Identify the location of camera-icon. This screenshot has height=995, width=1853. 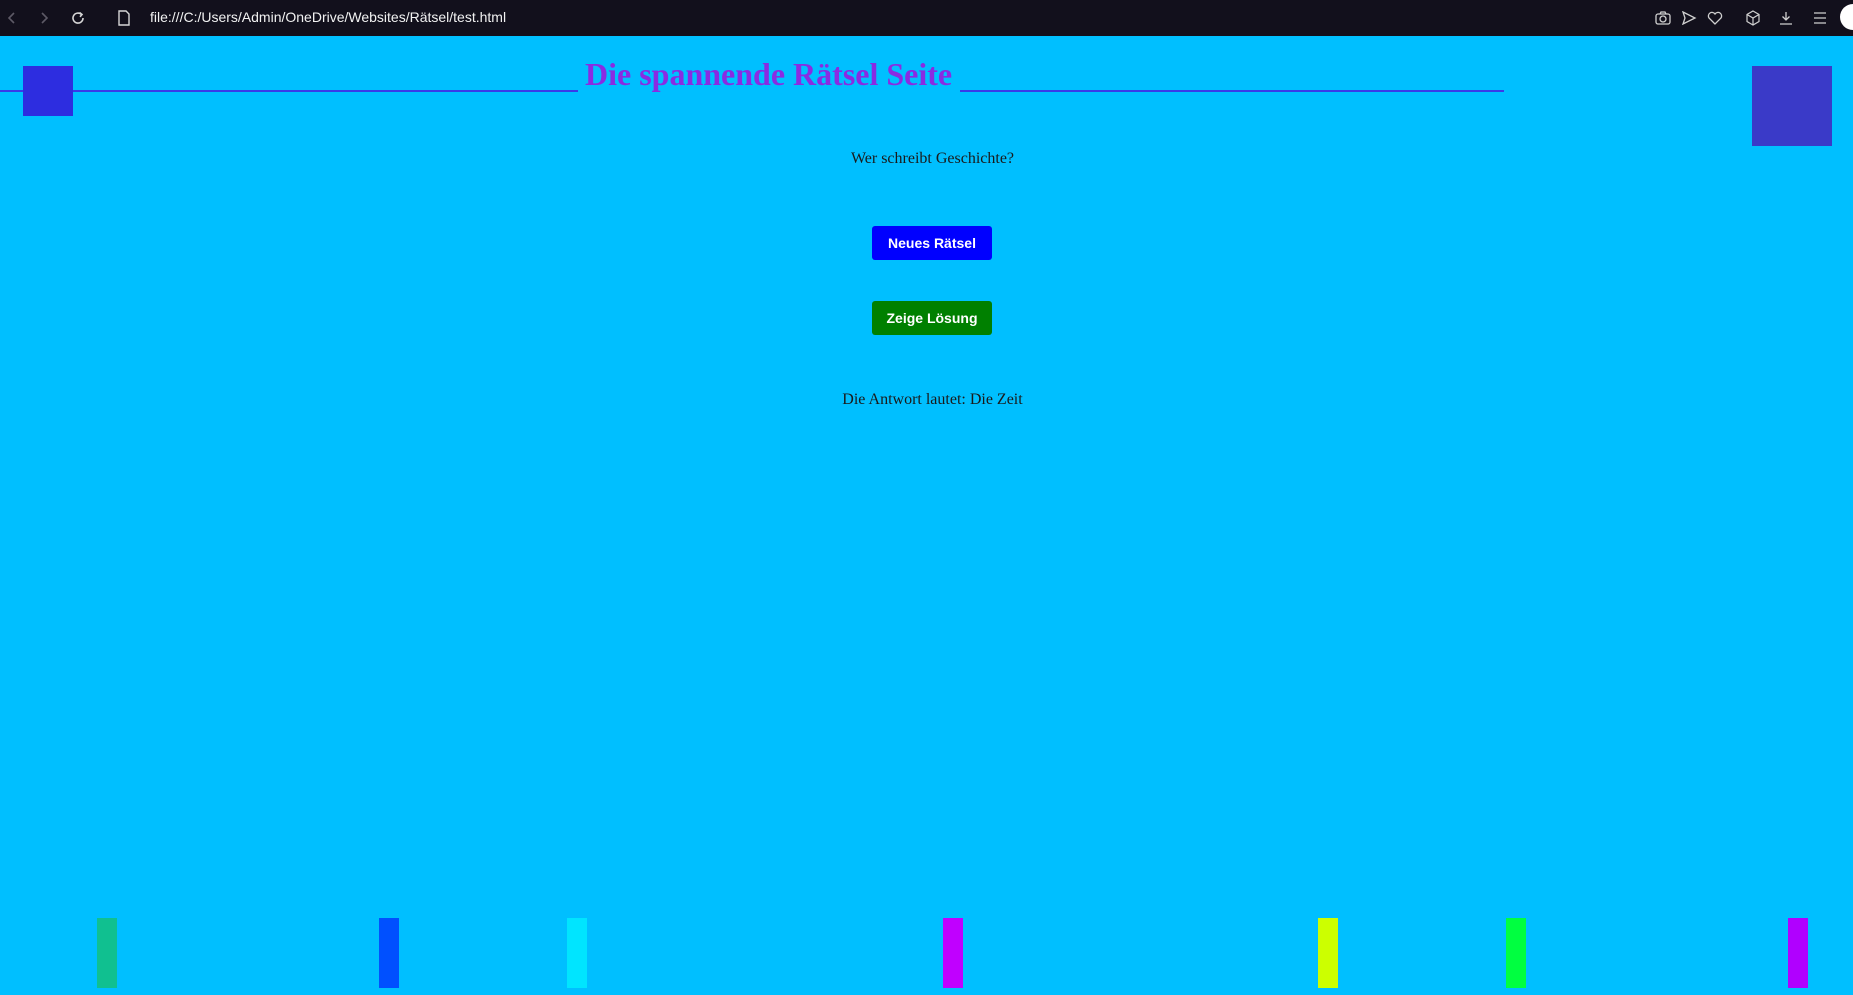
(1663, 18).